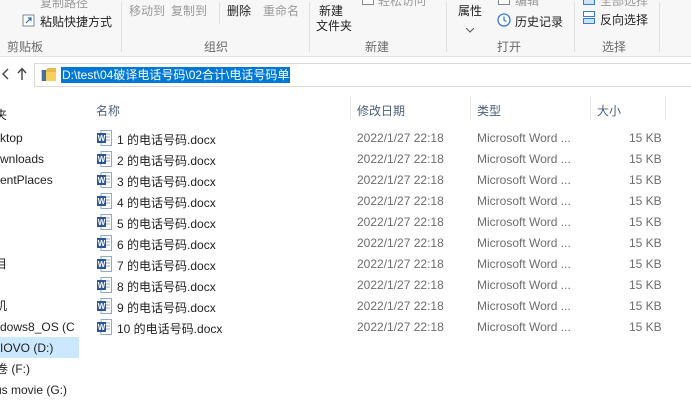 The width and height of the screenshot is (691, 402). Describe the element at coordinates (147, 10) in the screenshot. I see `move-to-button: 移动到` at that location.